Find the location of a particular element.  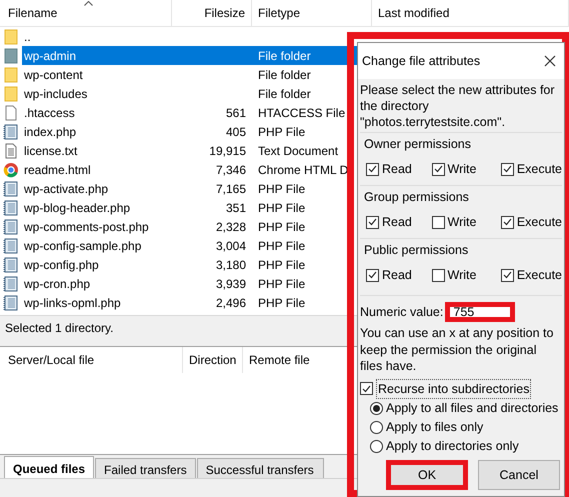

file-name: wp-activate.php is located at coordinates (66, 189).